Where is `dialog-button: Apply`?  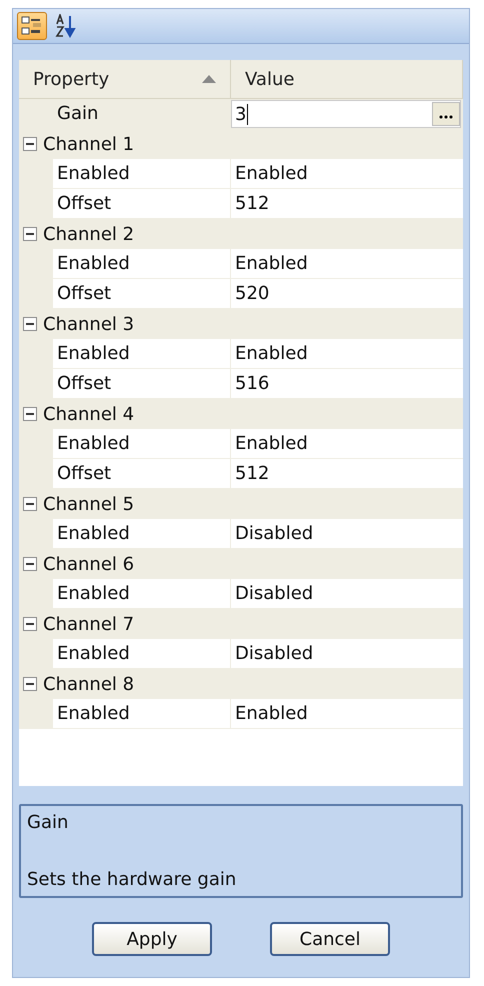
dialog-button: Apply is located at coordinates (152, 939).